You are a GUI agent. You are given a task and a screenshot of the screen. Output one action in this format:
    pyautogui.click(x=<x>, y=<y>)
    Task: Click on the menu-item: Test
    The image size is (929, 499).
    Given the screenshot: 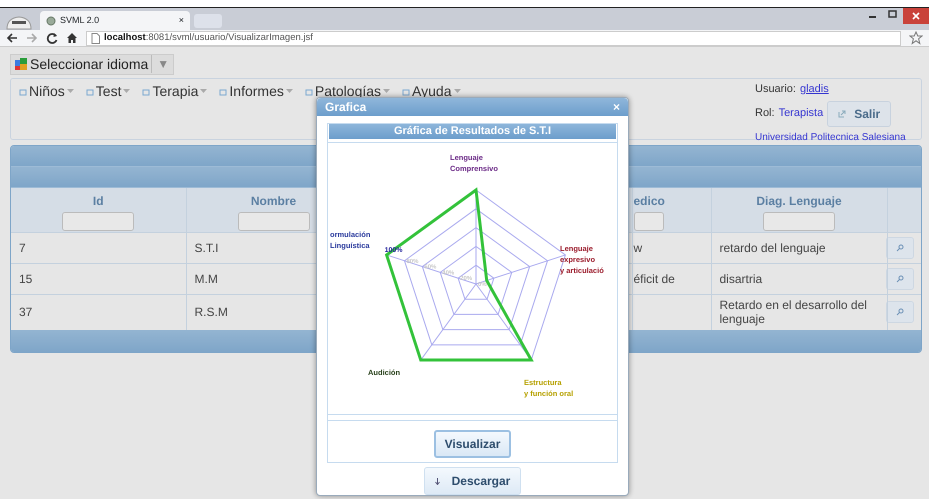 What is the action you would take?
    pyautogui.click(x=108, y=91)
    